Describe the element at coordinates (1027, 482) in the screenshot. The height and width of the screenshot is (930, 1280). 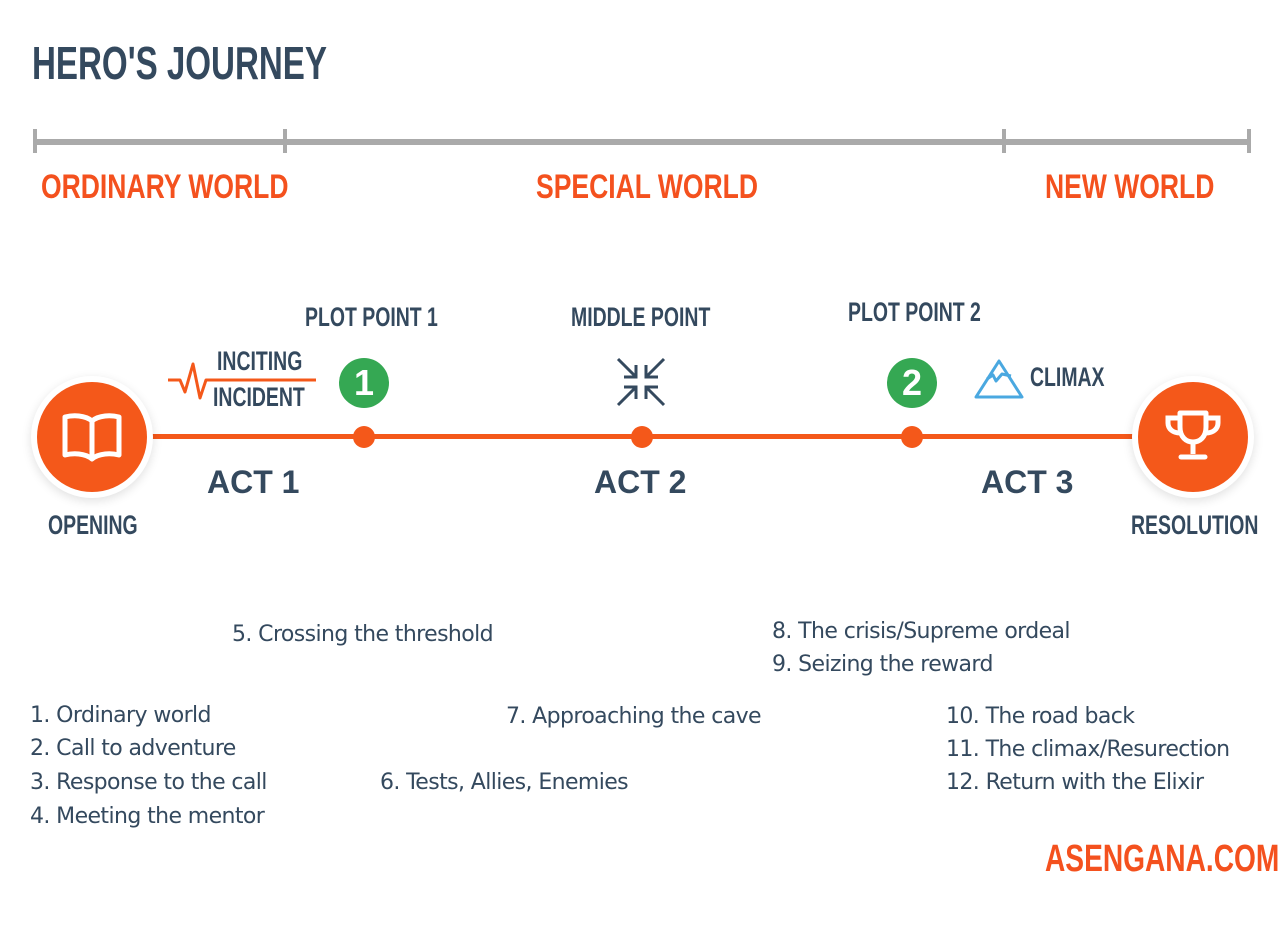
I see `act-3-label: ACT 3` at that location.